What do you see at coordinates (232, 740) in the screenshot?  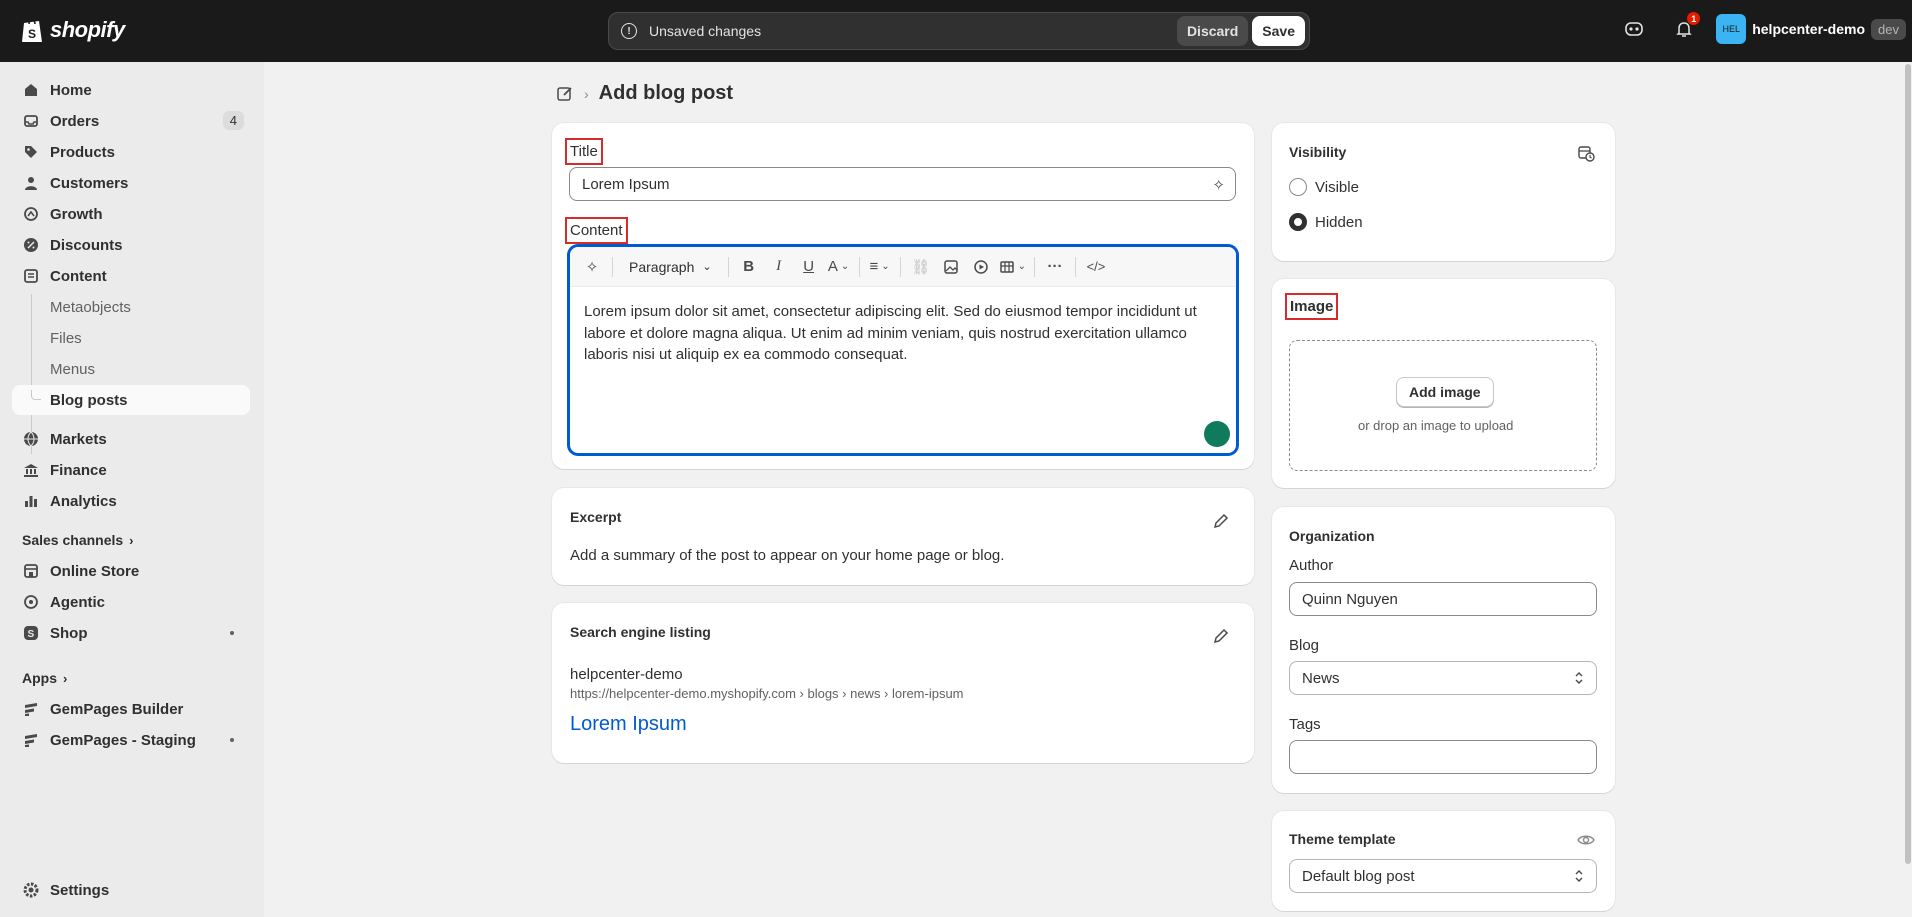 I see `status-dot` at bounding box center [232, 740].